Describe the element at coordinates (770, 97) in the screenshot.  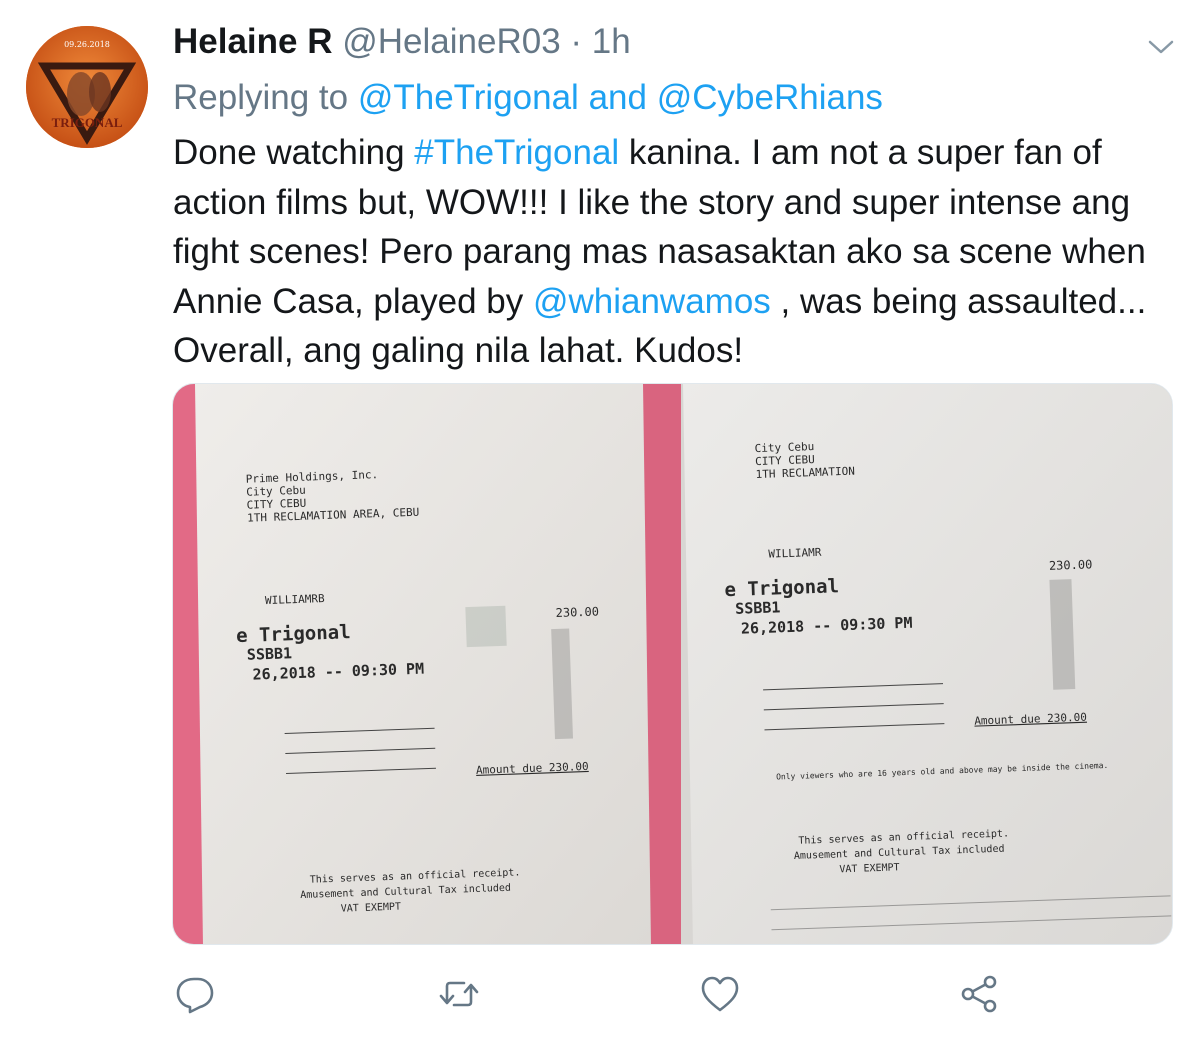
I see `reply-target-link: @CybeRhians` at that location.